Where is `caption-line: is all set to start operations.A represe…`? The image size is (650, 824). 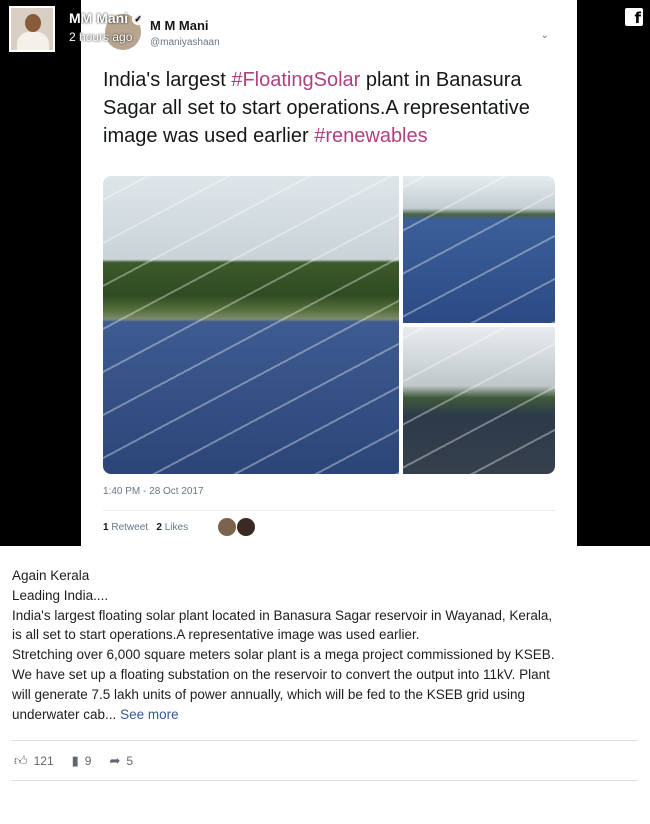 caption-line: is all set to start operations.A represe… is located at coordinates (216, 635).